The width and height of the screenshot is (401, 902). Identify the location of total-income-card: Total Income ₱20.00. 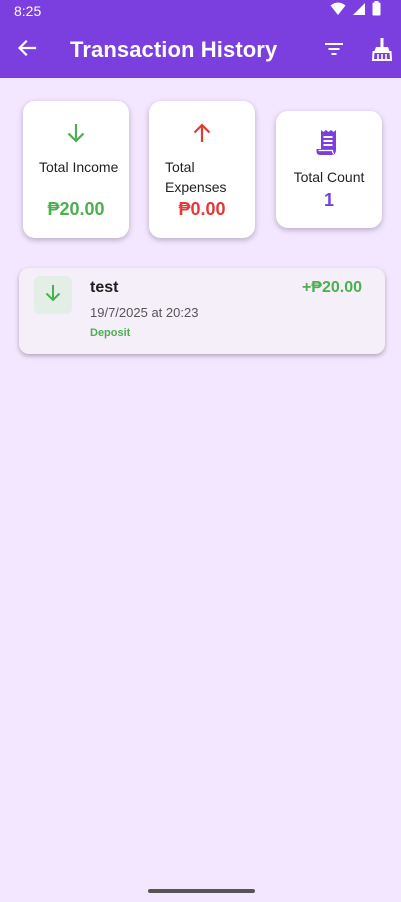
(76, 169).